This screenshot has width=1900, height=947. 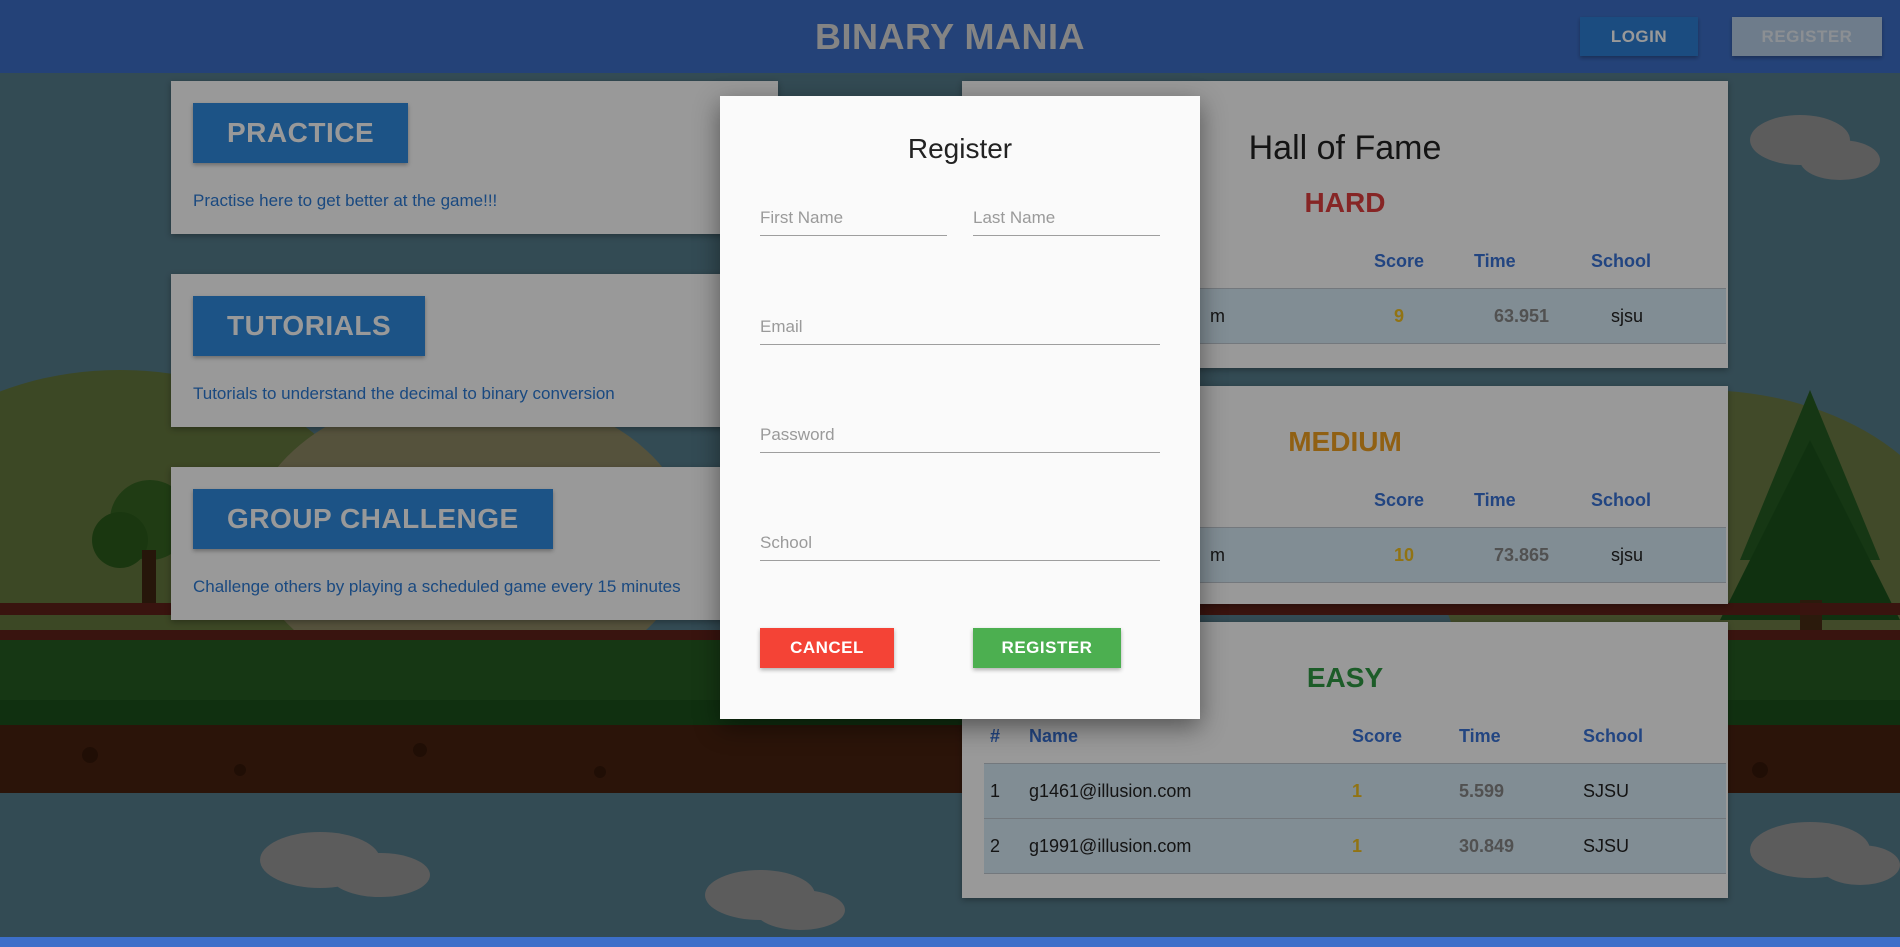 What do you see at coordinates (1047, 648) in the screenshot?
I see `register-submit-button: REGISTER` at bounding box center [1047, 648].